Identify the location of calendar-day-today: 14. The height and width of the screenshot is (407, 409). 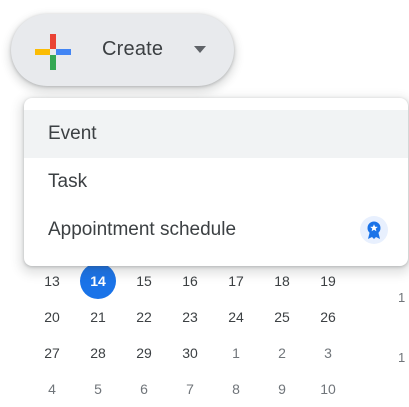
(98, 281).